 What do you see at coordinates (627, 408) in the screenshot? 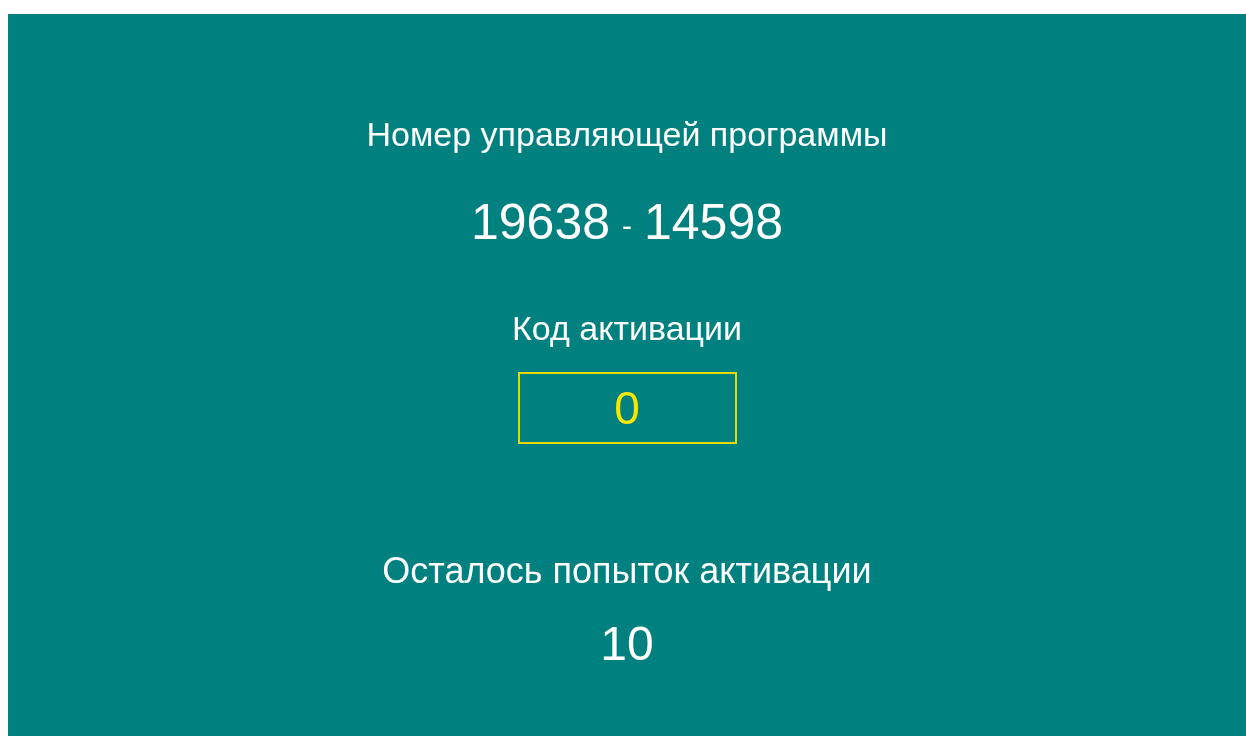
I see `activation-code-field: 0` at bounding box center [627, 408].